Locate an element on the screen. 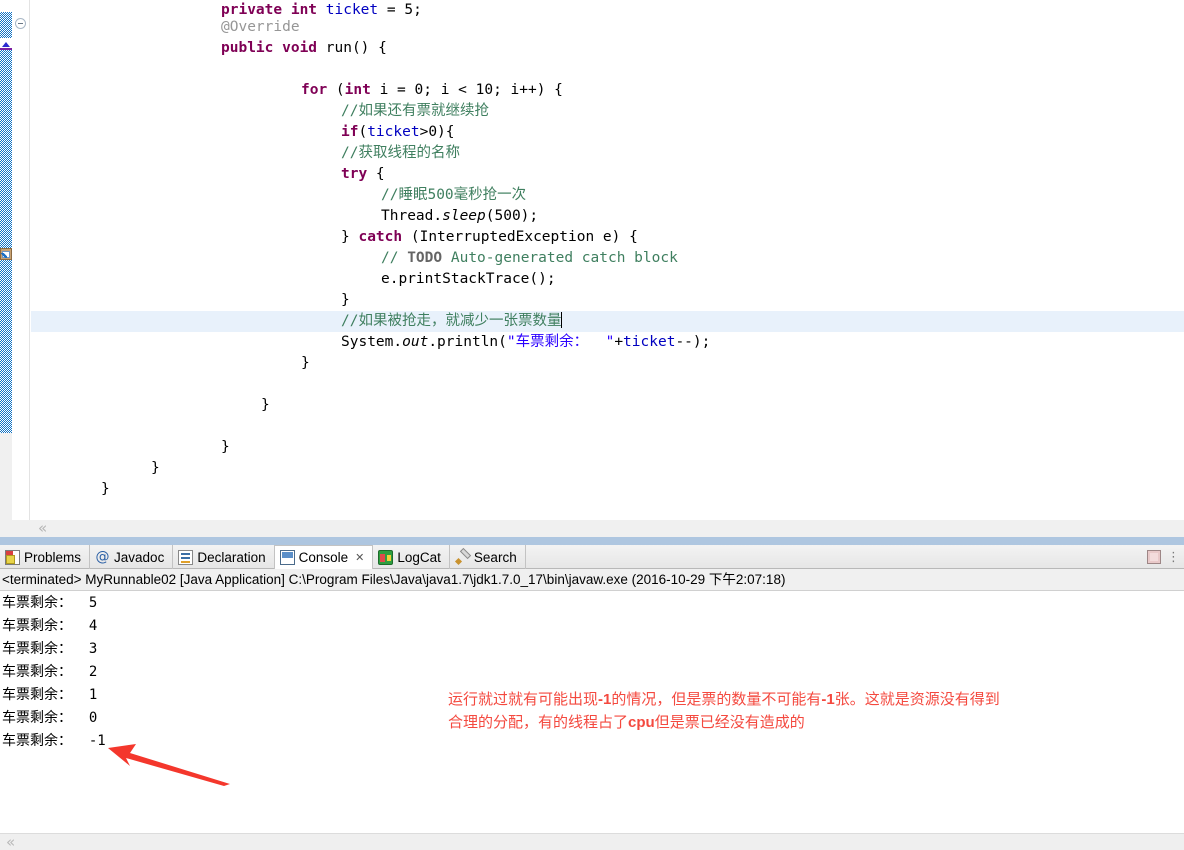  code-token: //睡眠500毫秒抢一次 is located at coordinates (454, 195).